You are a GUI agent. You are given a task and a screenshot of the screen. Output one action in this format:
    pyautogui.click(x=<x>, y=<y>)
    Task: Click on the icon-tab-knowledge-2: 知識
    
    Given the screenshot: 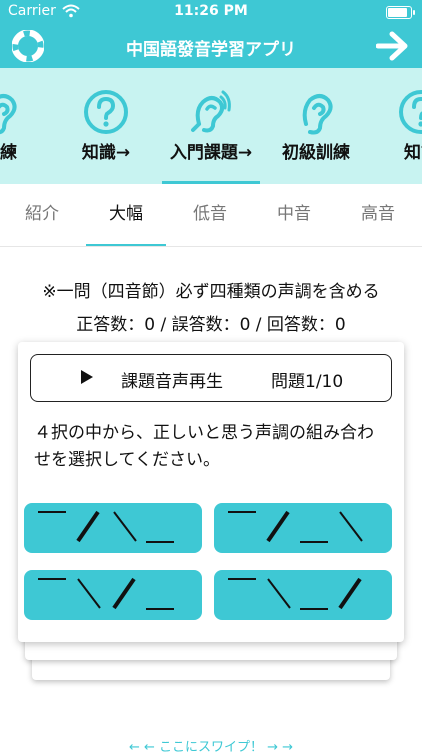 What is the action you would take?
    pyautogui.click(x=394, y=126)
    